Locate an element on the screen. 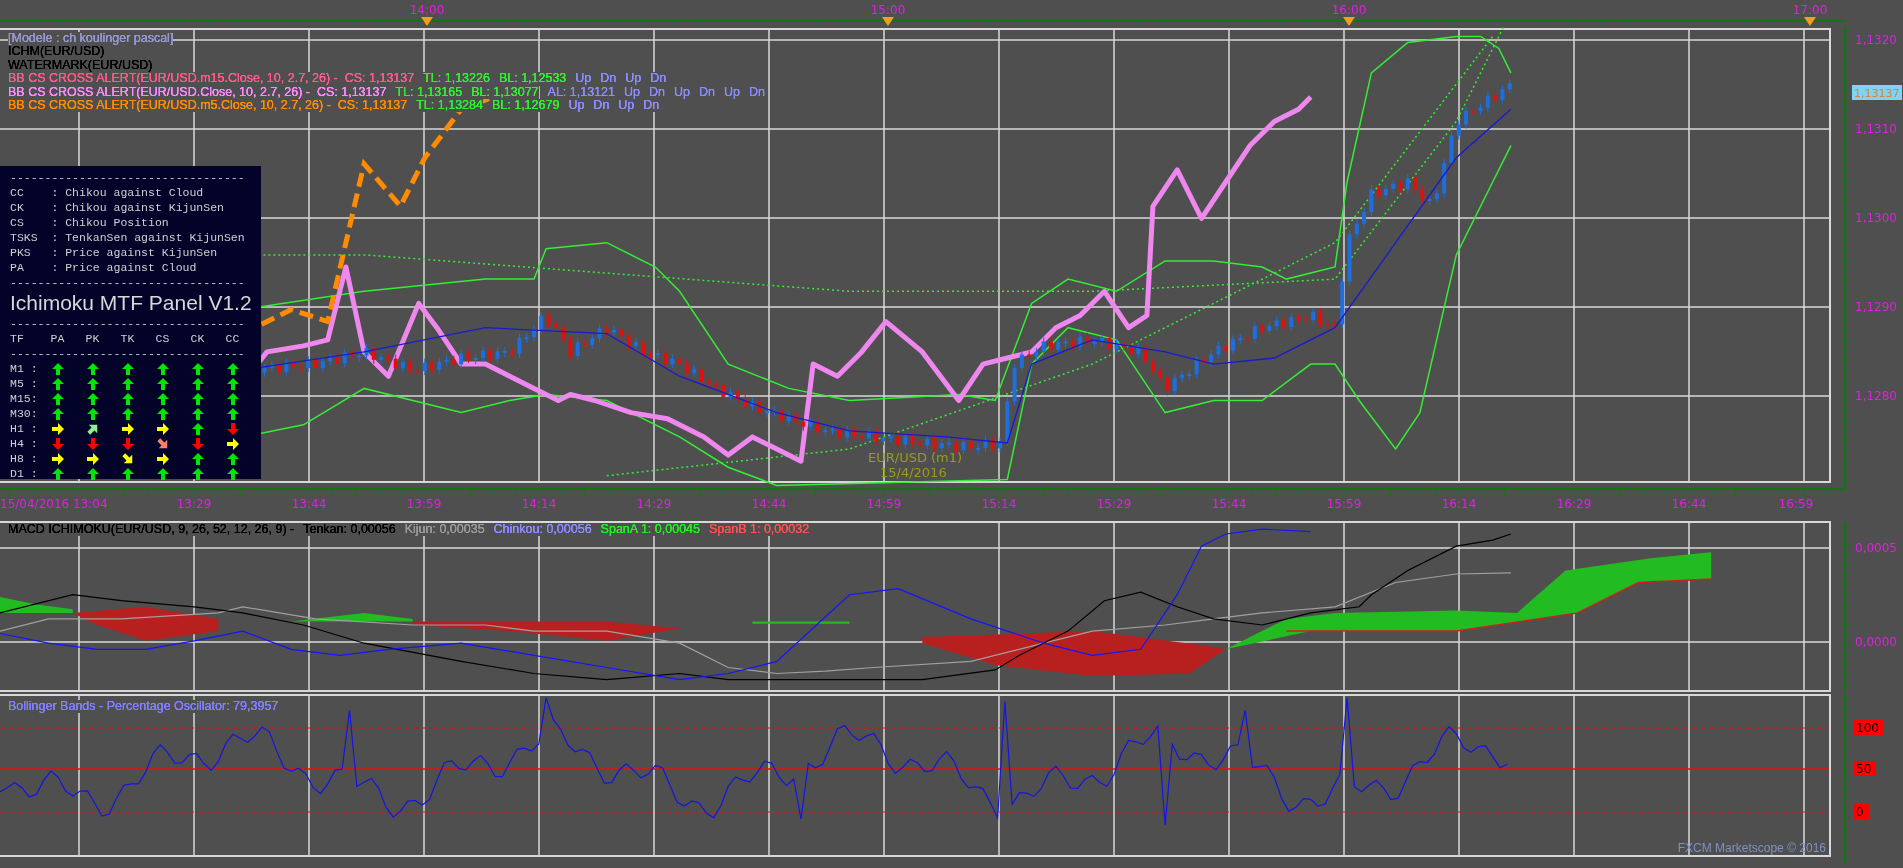 Image resolution: width=1903 pixels, height=868 pixels. column-header: CK is located at coordinates (197, 338).